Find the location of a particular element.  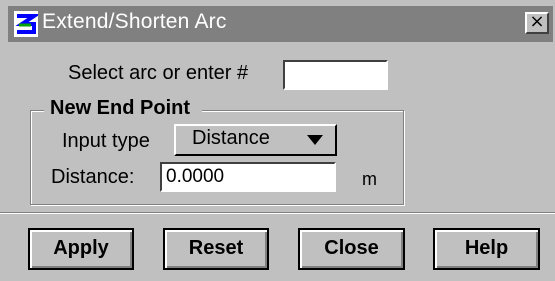

distance-unit: m is located at coordinates (369, 179).